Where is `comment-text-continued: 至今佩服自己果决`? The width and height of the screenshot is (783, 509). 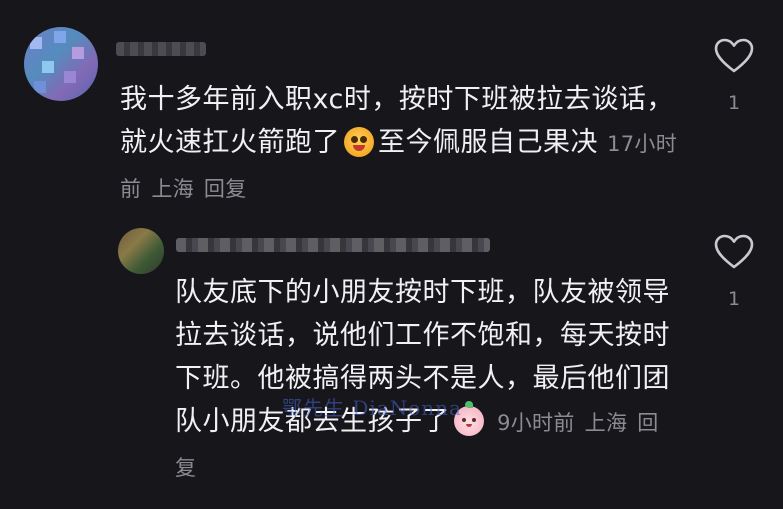
comment-text-continued: 至今佩服自己果决 is located at coordinates (488, 142).